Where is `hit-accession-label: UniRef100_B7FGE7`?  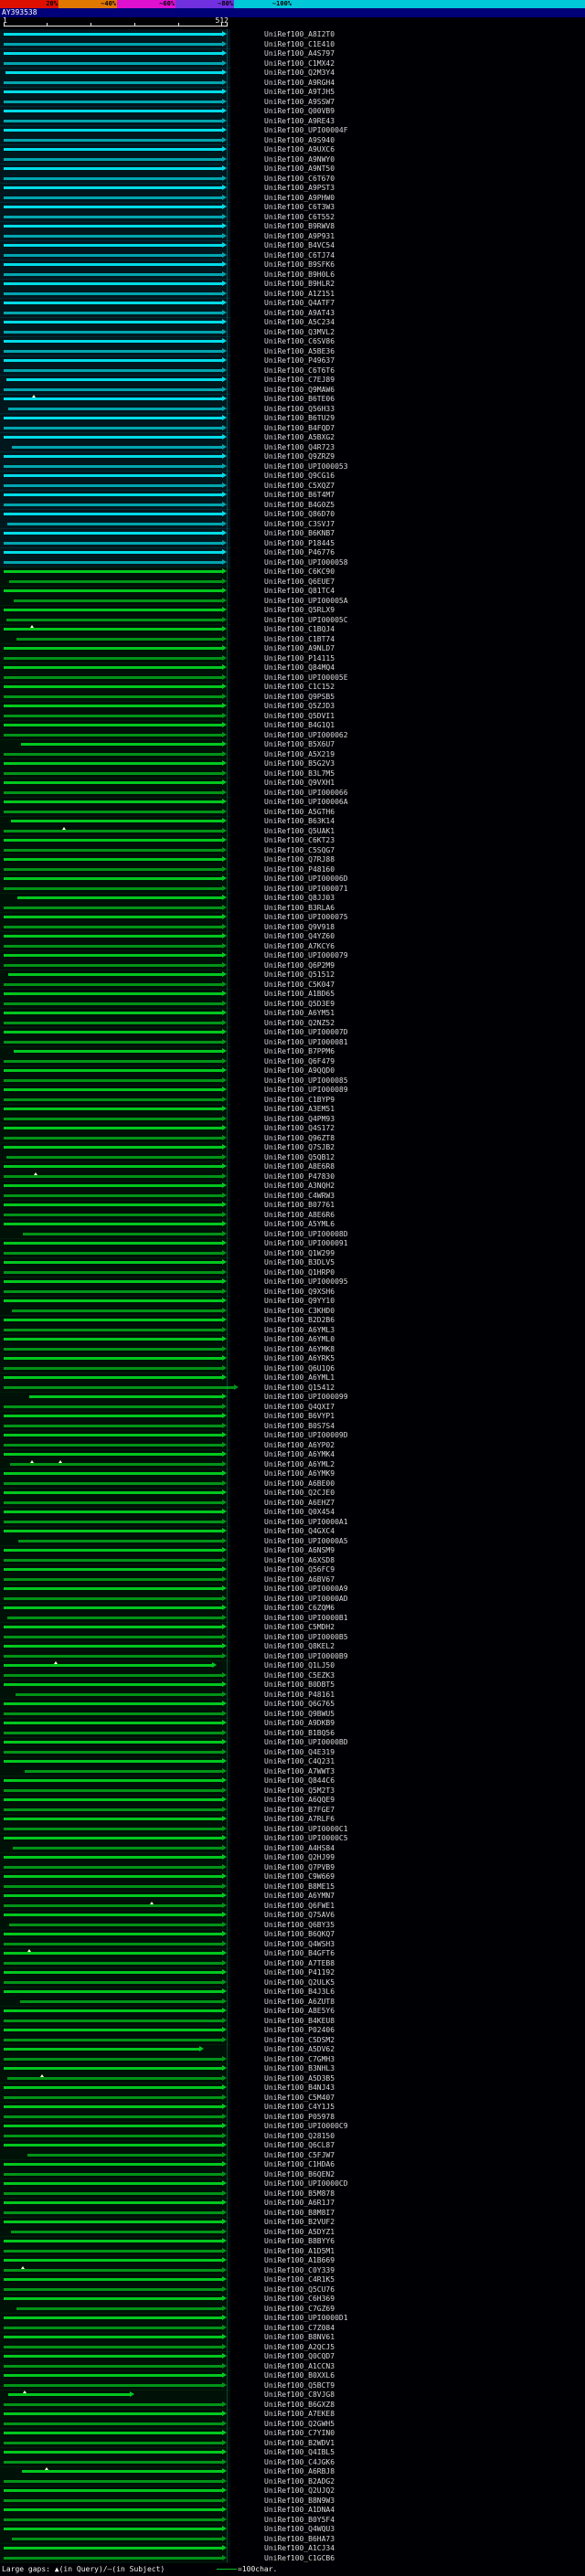 hit-accession-label: UniRef100_B7FGE7 is located at coordinates (299, 1810).